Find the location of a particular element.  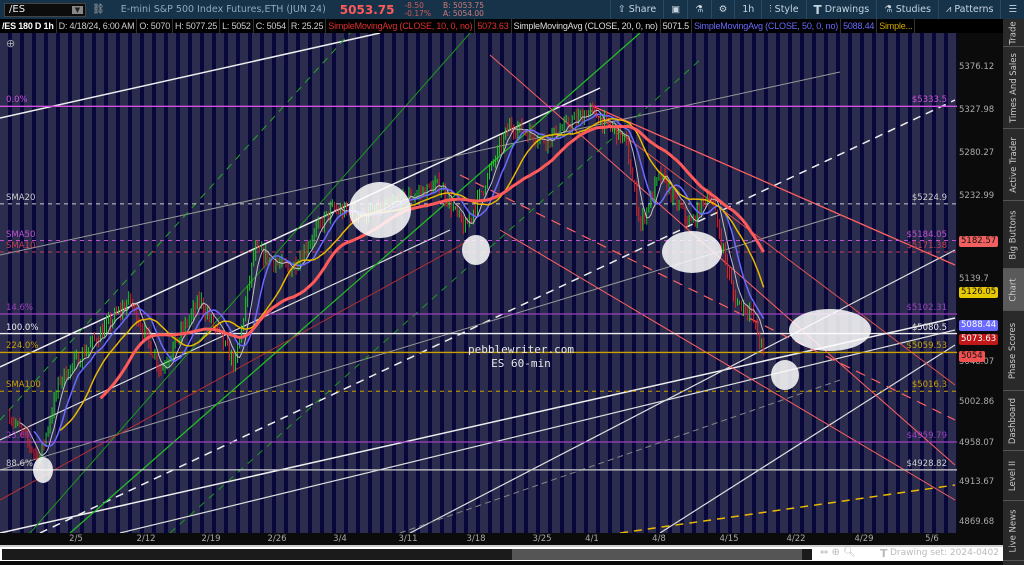

drawings-button: T Drawings is located at coordinates (841, 9).